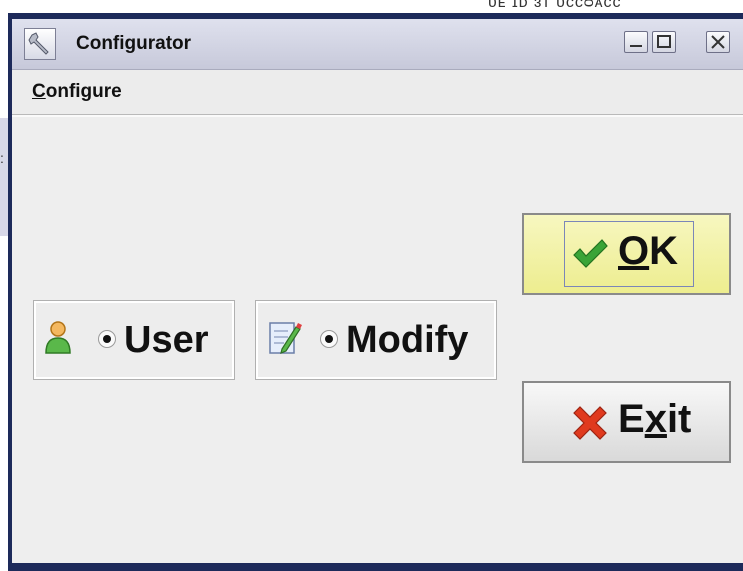  Describe the element at coordinates (107, 339) in the screenshot. I see `user-radio` at that location.